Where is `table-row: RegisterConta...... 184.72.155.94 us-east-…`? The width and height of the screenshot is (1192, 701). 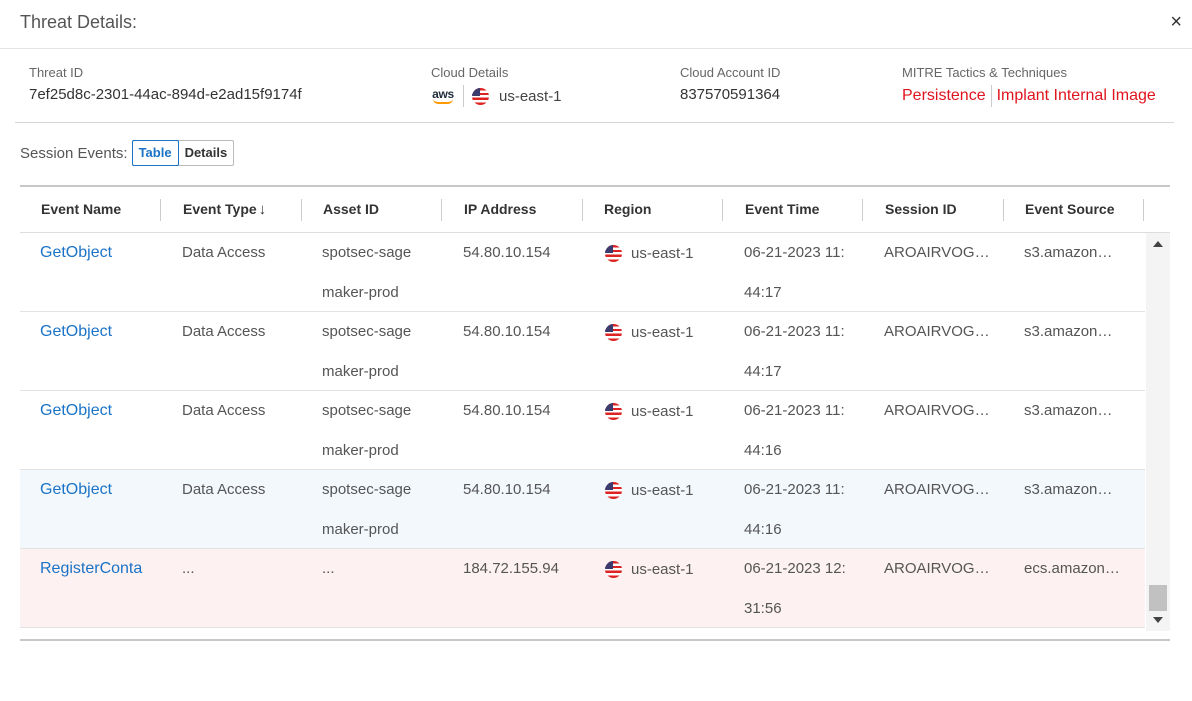
table-row: RegisterConta...... 184.72.155.94 us-east-… is located at coordinates (582, 588).